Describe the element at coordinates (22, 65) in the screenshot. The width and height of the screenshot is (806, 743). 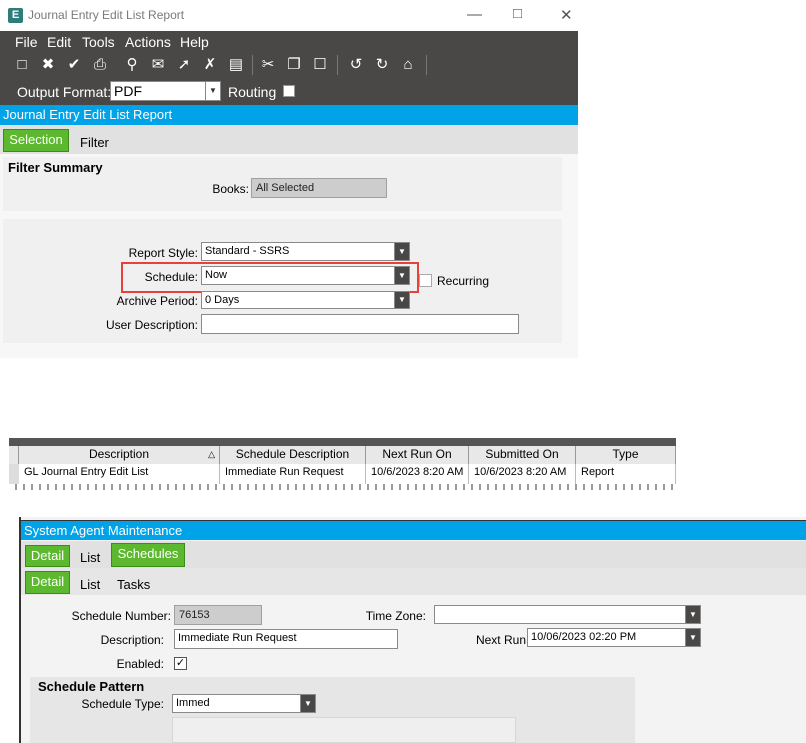
I see `new-icon: □` at that location.